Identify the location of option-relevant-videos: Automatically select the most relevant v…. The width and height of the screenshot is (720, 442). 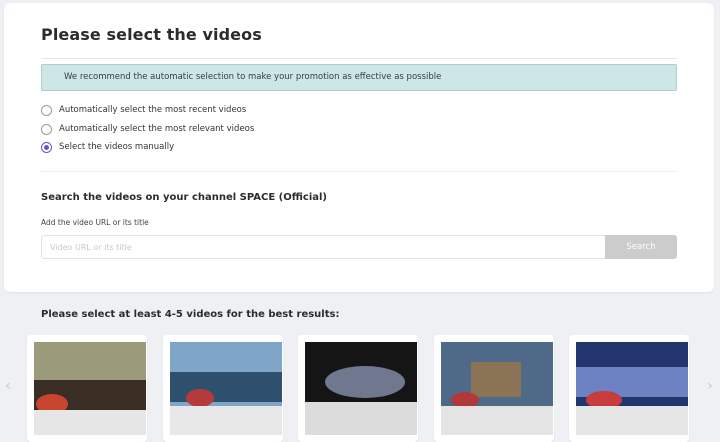
(147, 129).